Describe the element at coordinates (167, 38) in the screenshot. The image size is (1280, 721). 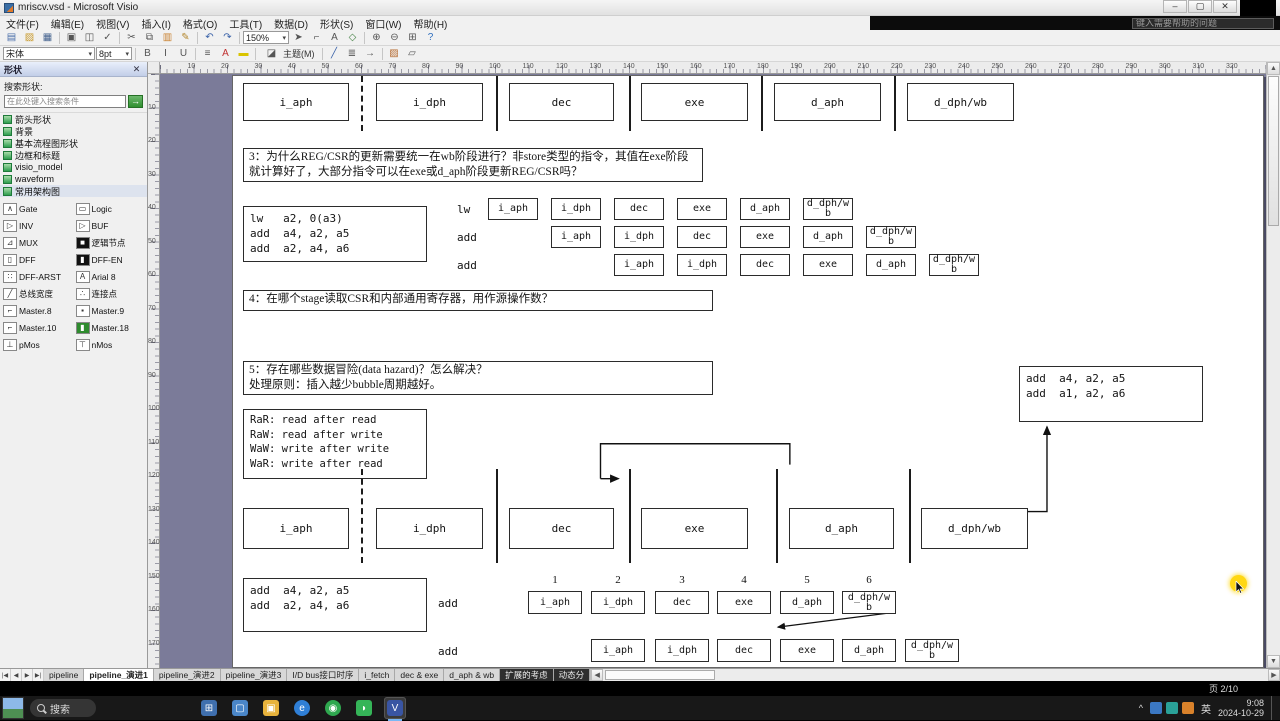
I see `paste-icon: ▥` at that location.